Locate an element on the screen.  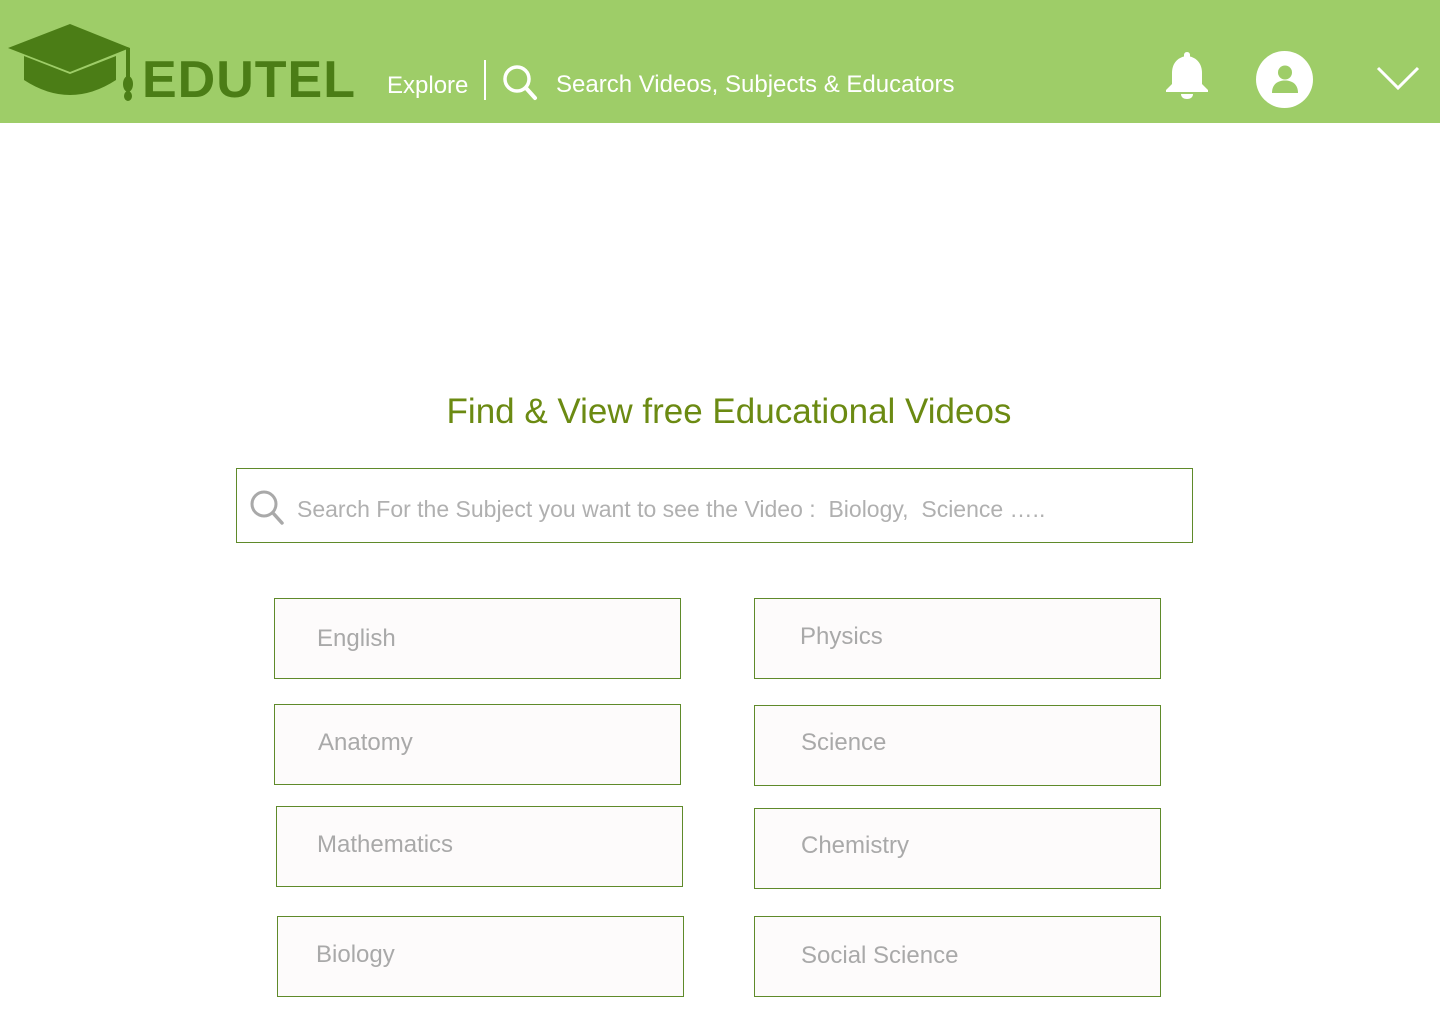
subject-button-english: English is located at coordinates (477, 638).